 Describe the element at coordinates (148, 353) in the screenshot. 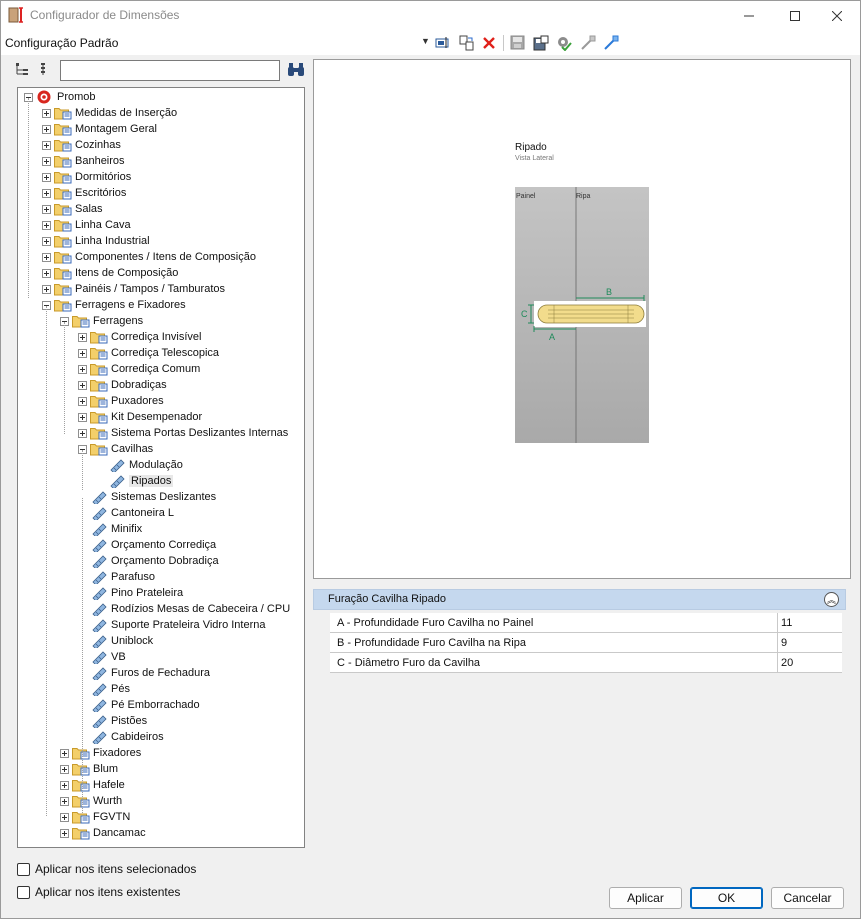

I see `tree-item: Corrediça Telescopica` at that location.